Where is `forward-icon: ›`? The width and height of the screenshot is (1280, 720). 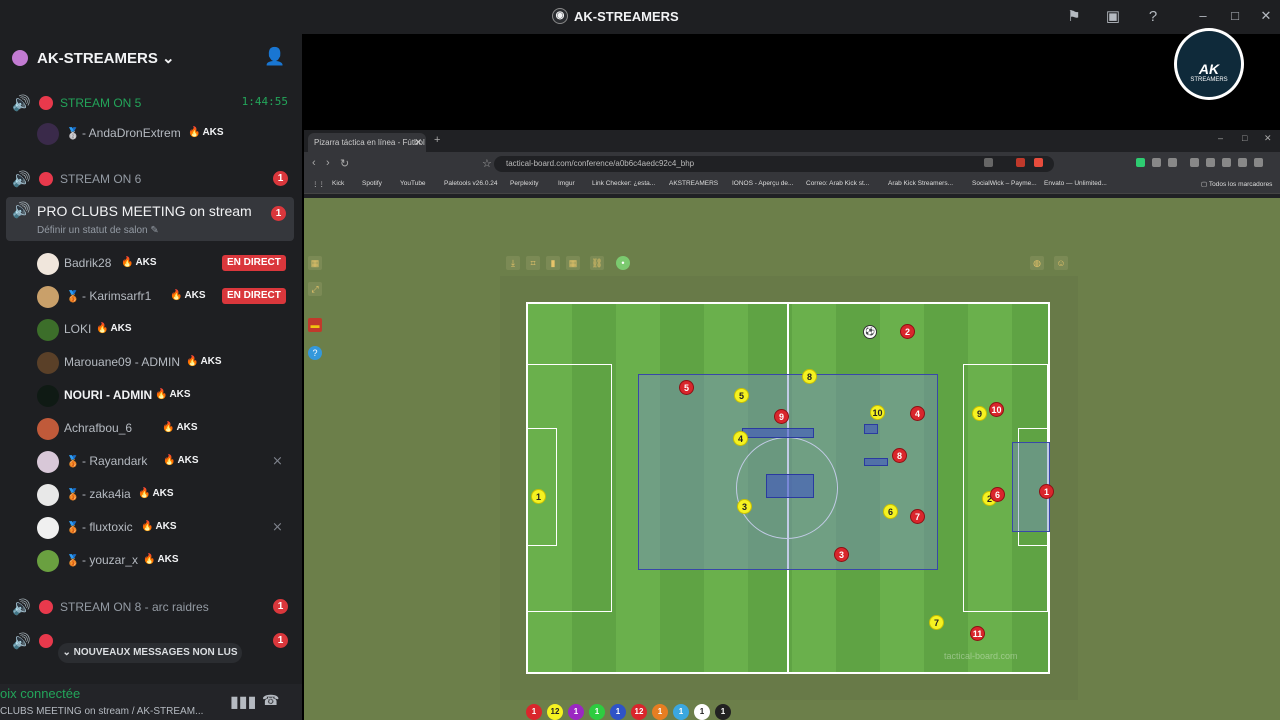 forward-icon: › is located at coordinates (328, 163).